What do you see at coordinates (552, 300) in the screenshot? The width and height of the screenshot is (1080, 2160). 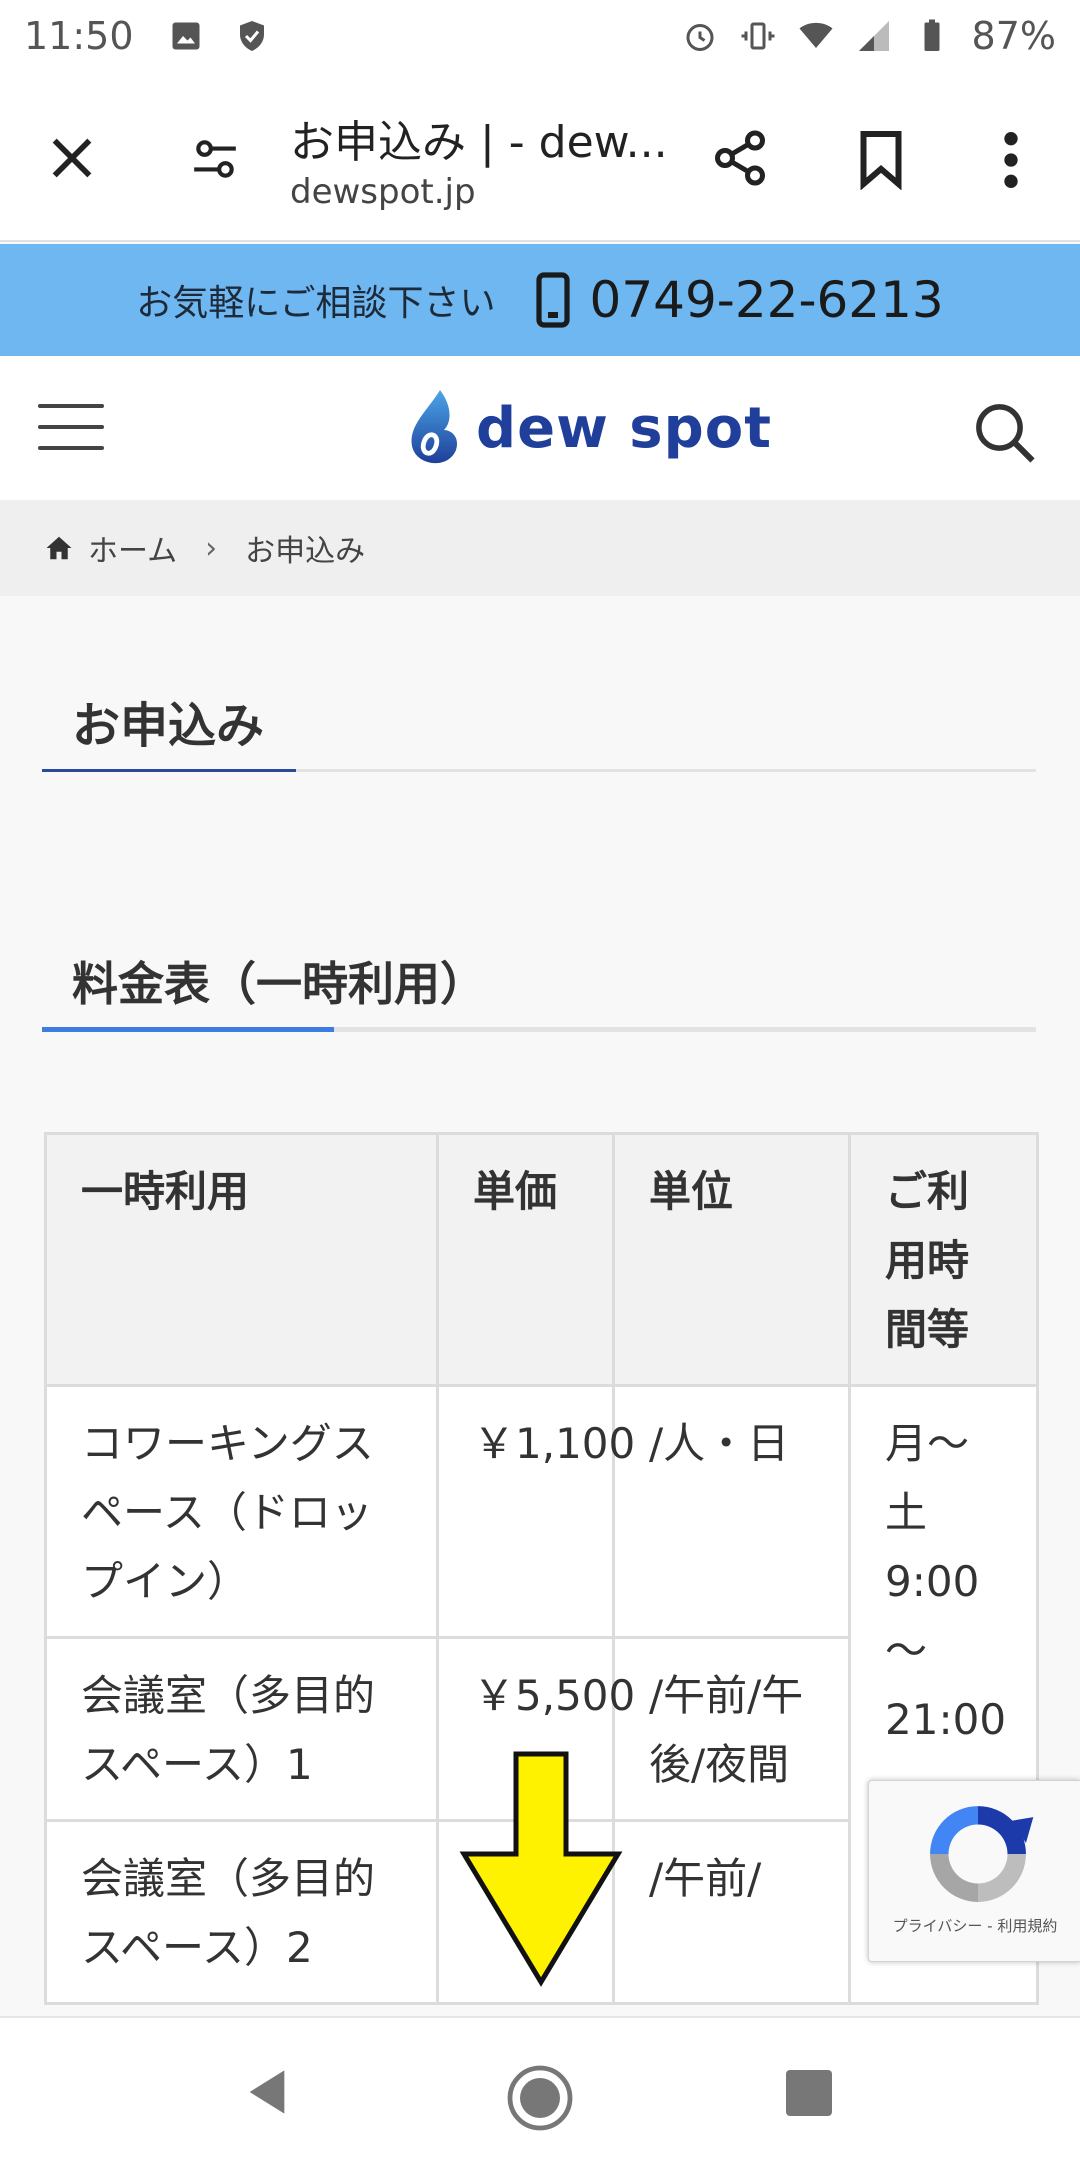 I see `phone-icon` at bounding box center [552, 300].